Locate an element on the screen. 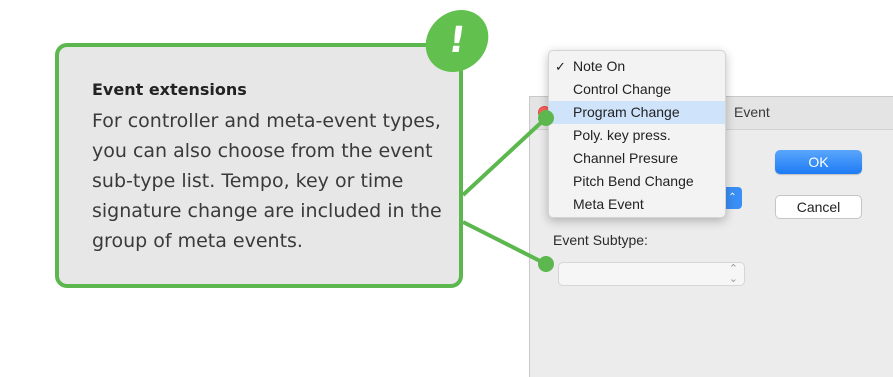 The image size is (893, 377). menu-item-channel-pressure: Channel Presure is located at coordinates (637, 158).